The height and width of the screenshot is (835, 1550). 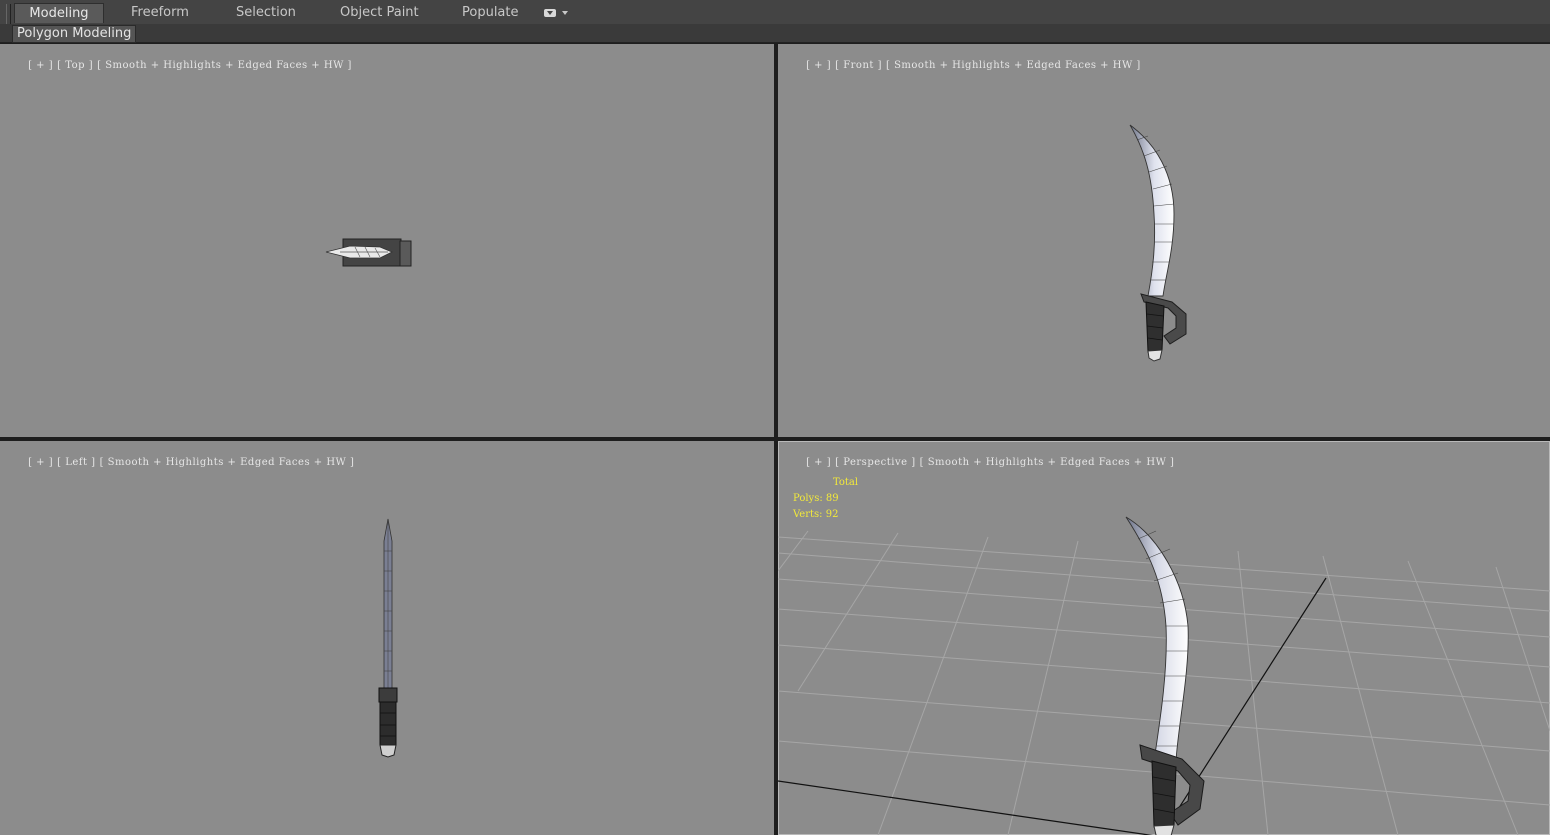 I want to click on tab-modeling: Modeling, so click(x=59, y=13).